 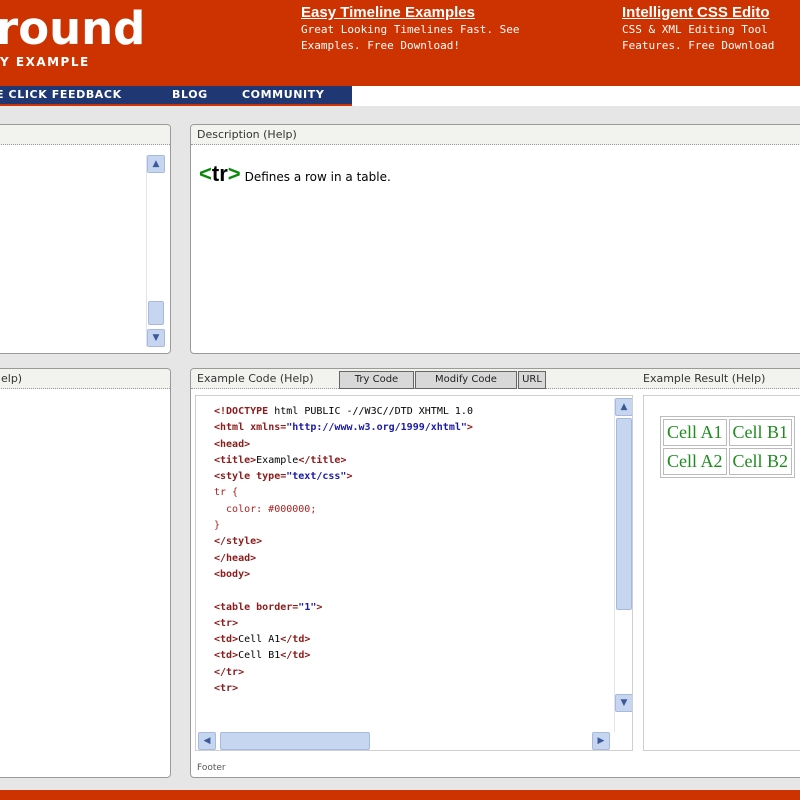 What do you see at coordinates (466, 380) in the screenshot?
I see `modify-code-tab: Modify Code` at bounding box center [466, 380].